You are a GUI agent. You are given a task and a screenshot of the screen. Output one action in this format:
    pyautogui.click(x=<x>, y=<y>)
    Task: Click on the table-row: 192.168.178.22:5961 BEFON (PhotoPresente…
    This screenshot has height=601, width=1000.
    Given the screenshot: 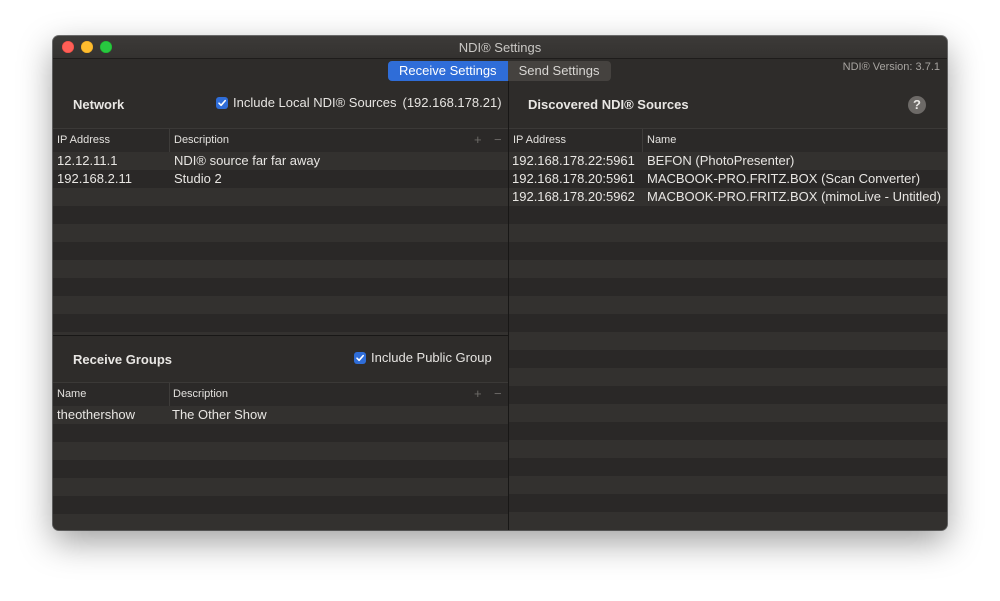 What is the action you would take?
    pyautogui.click(x=728, y=161)
    